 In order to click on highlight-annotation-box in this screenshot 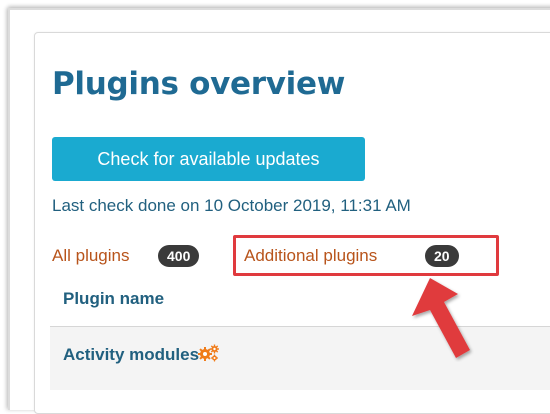, I will do `click(366, 255)`.